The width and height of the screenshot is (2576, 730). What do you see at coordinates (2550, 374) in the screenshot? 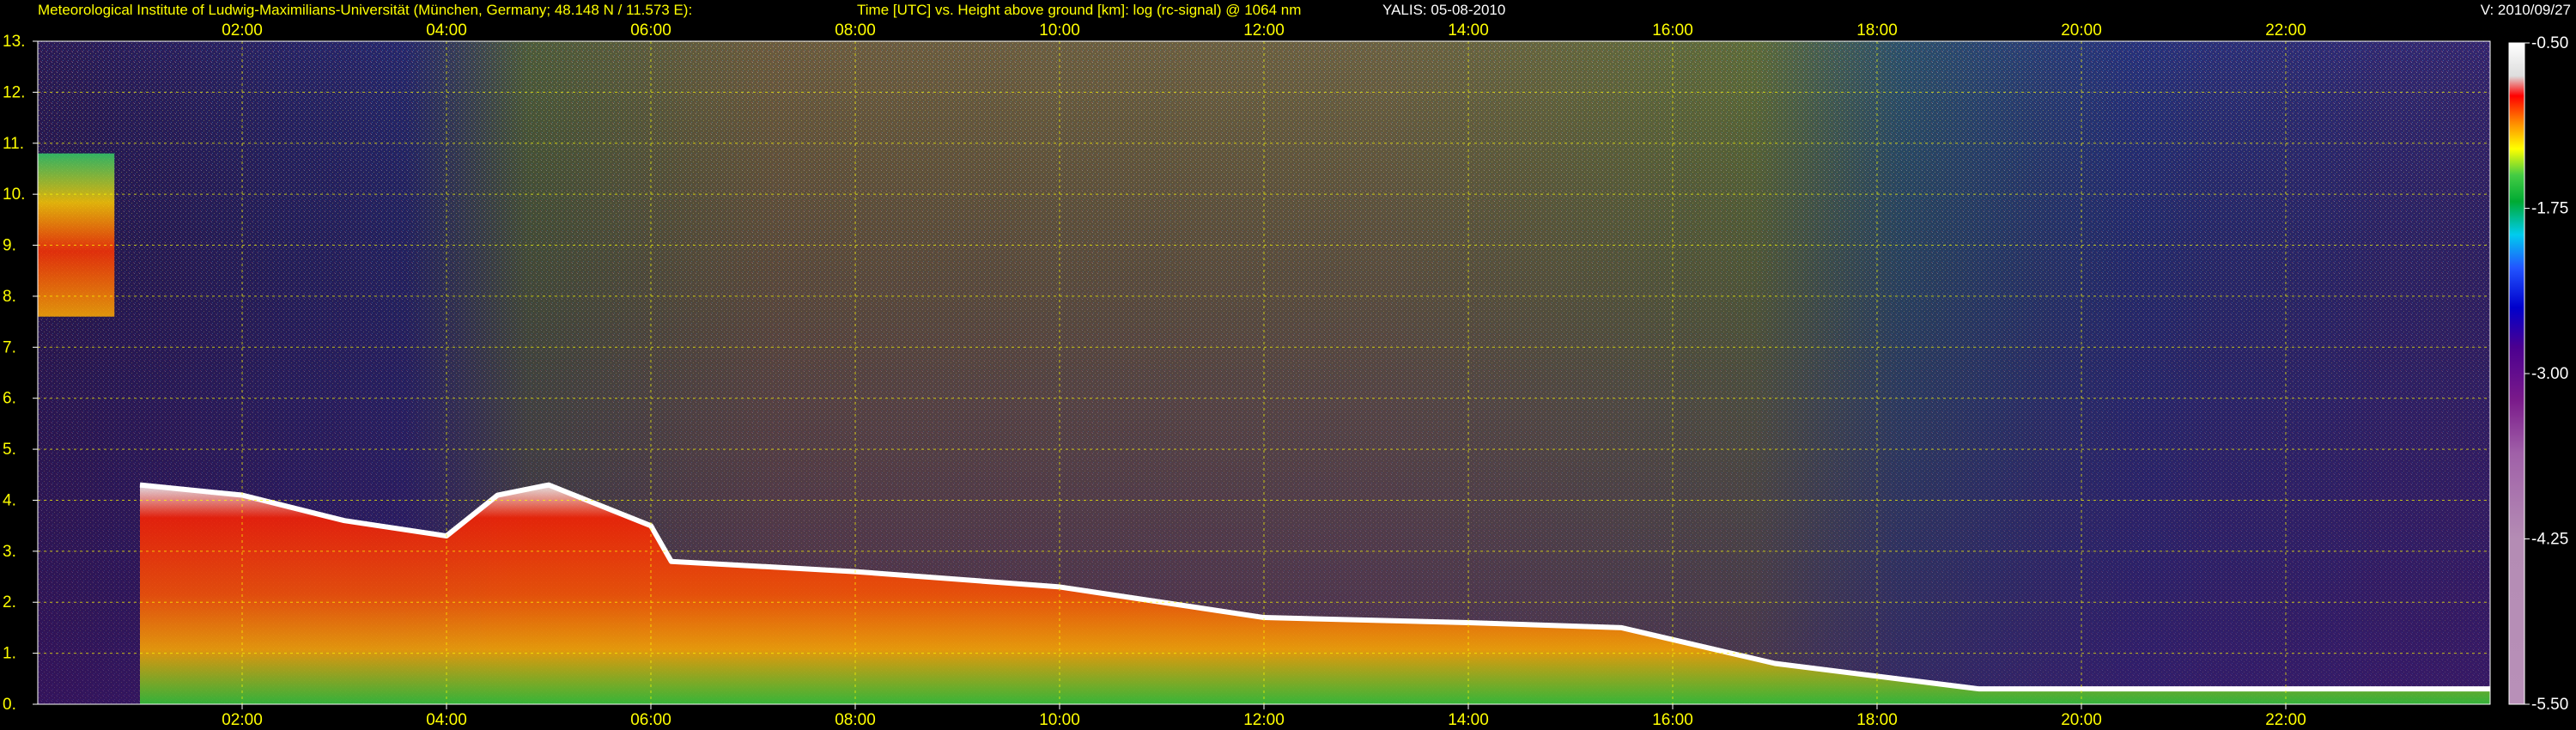
I see `colorbar-tick-label: -3.00` at bounding box center [2550, 374].